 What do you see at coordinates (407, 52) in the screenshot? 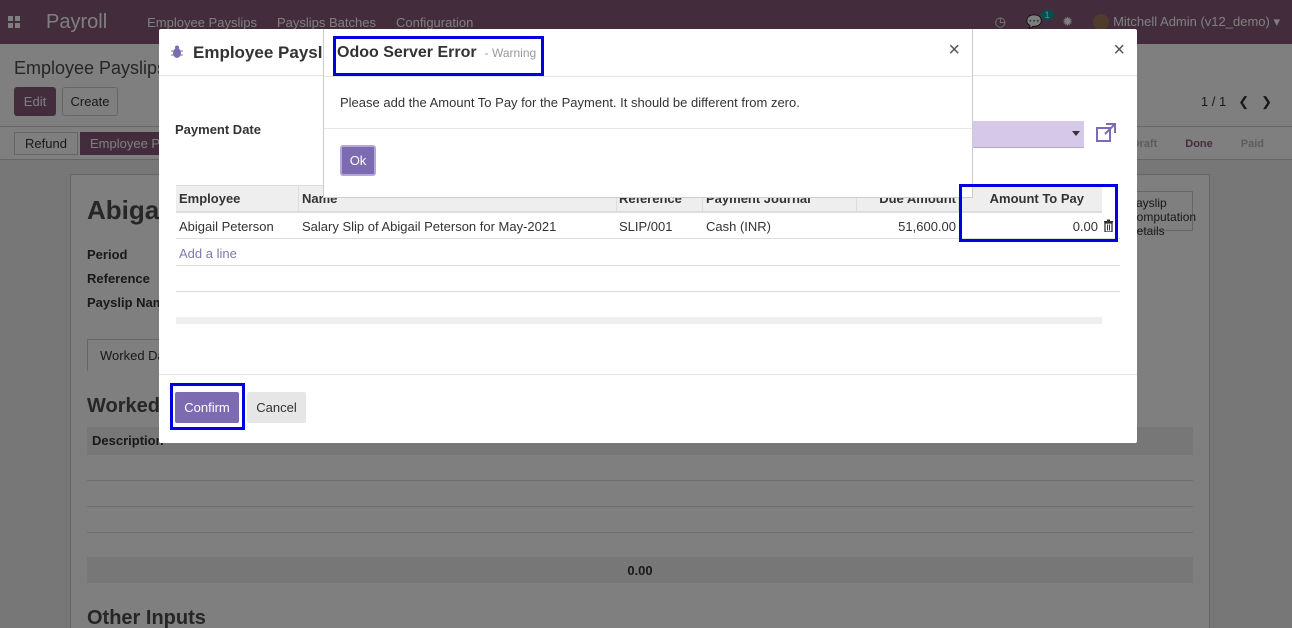
I see `error-title-text: Odoo Server Error` at bounding box center [407, 52].